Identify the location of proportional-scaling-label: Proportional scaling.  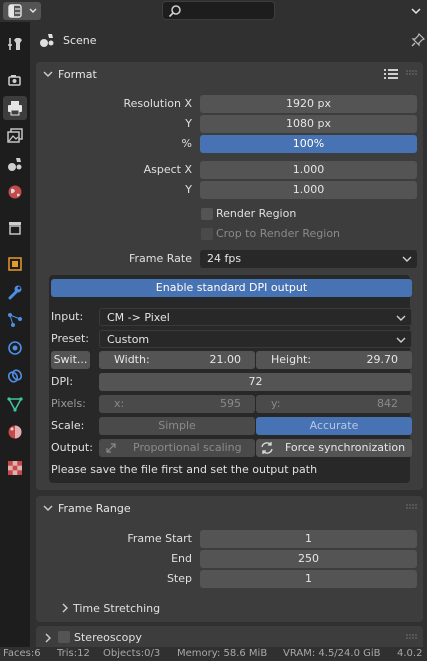
(187, 447).